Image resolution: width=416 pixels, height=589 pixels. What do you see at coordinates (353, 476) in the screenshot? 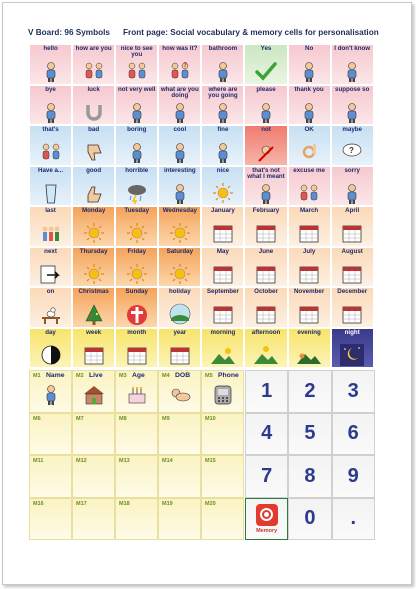
I see `key-9: 9` at bounding box center [353, 476].